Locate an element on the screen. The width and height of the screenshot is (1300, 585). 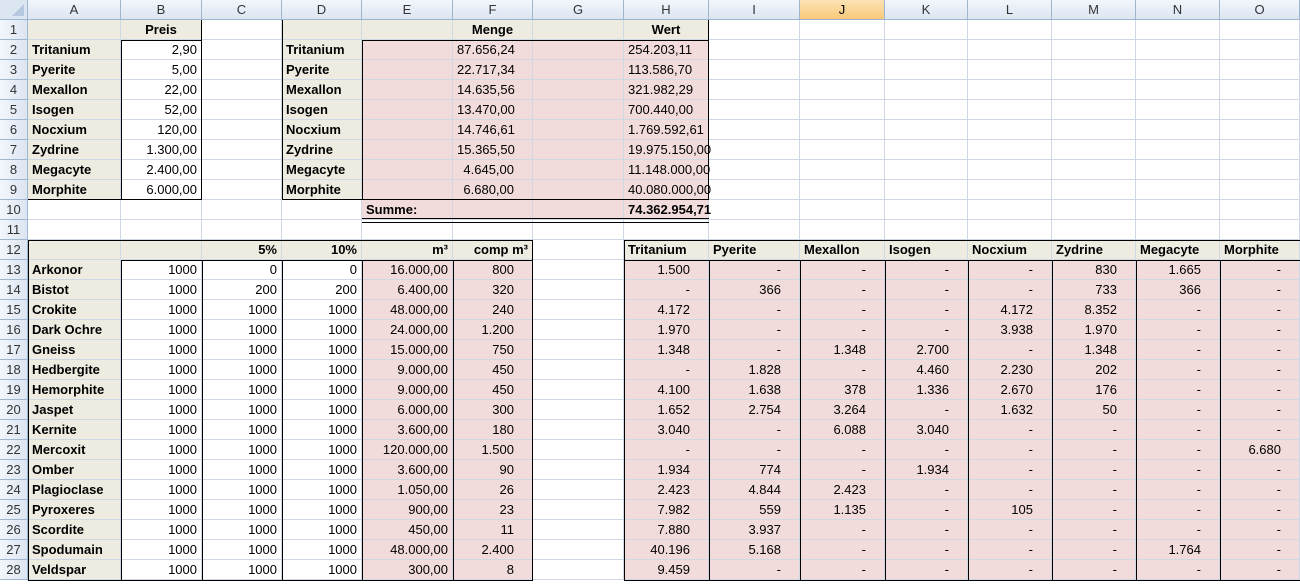
menge-value: 87.656,24 is located at coordinates (493, 50).